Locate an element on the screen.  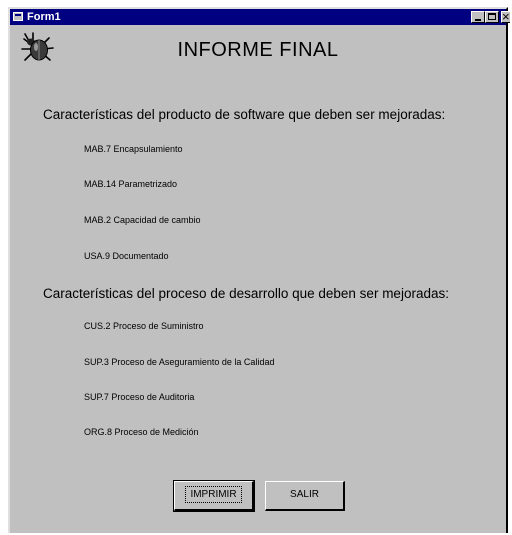
list-item: MAB.14 Parametrizado is located at coordinates (131, 184).